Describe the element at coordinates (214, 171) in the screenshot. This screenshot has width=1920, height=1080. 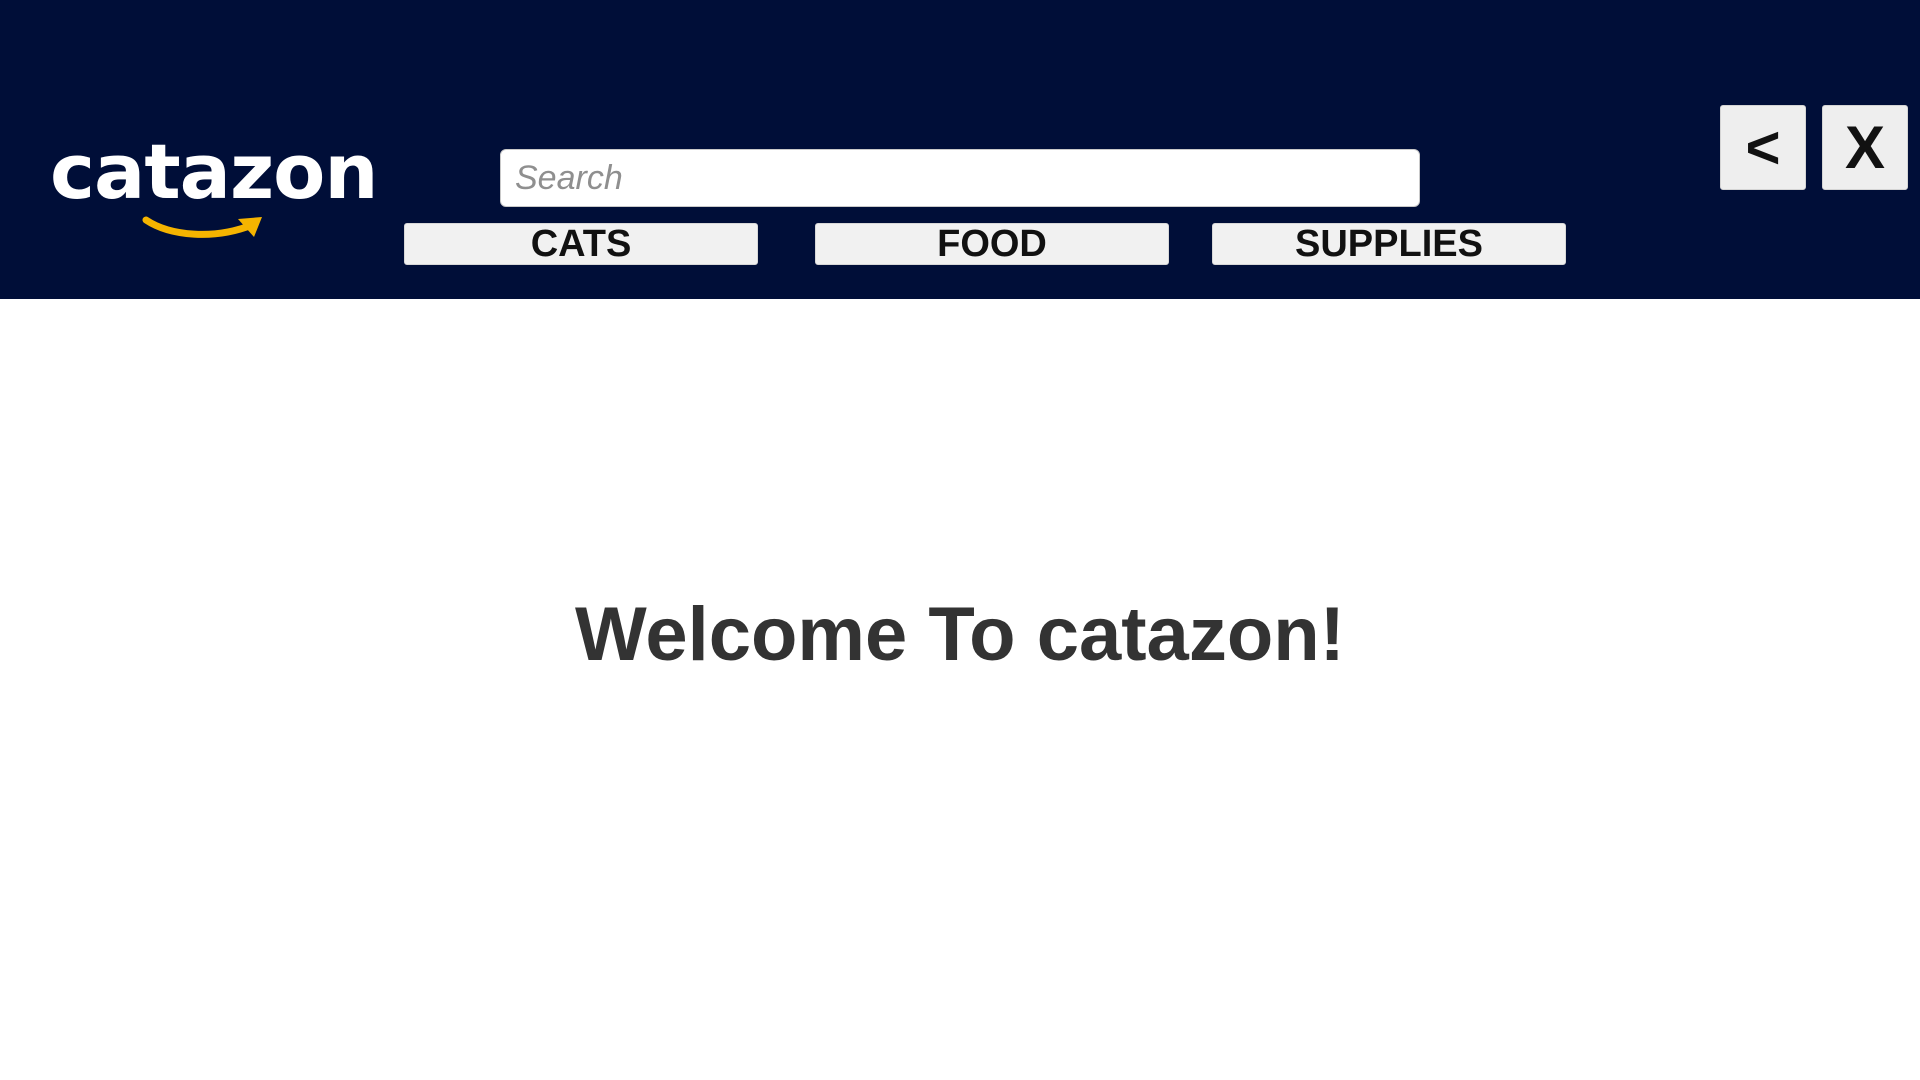
I see `logo-text: catazon` at that location.